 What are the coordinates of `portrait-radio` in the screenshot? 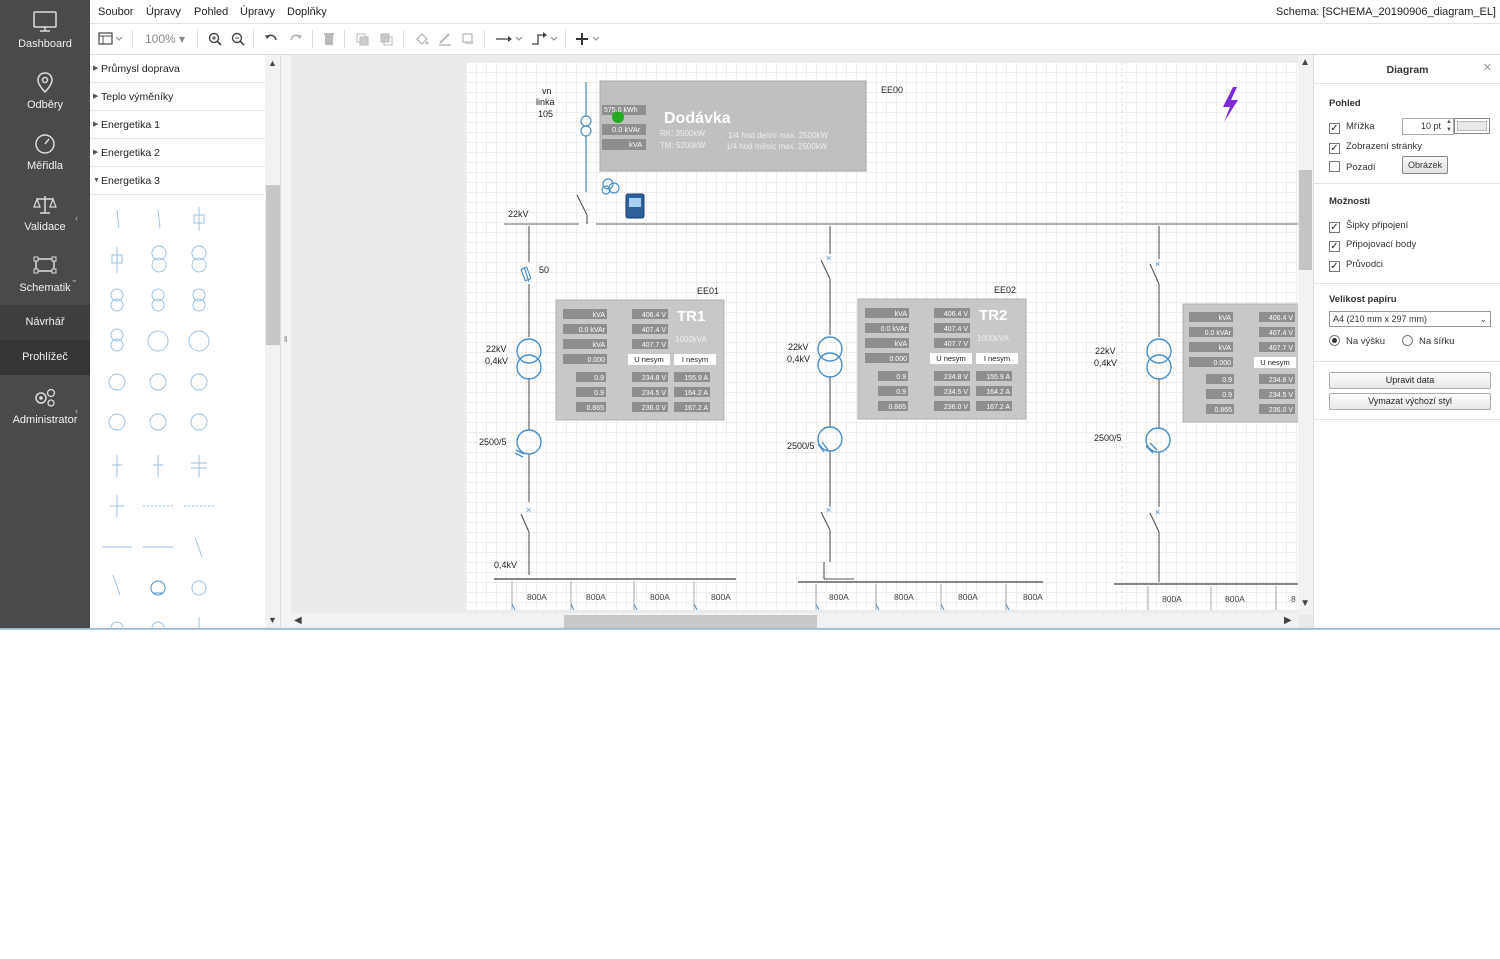 It's located at (1334, 340).